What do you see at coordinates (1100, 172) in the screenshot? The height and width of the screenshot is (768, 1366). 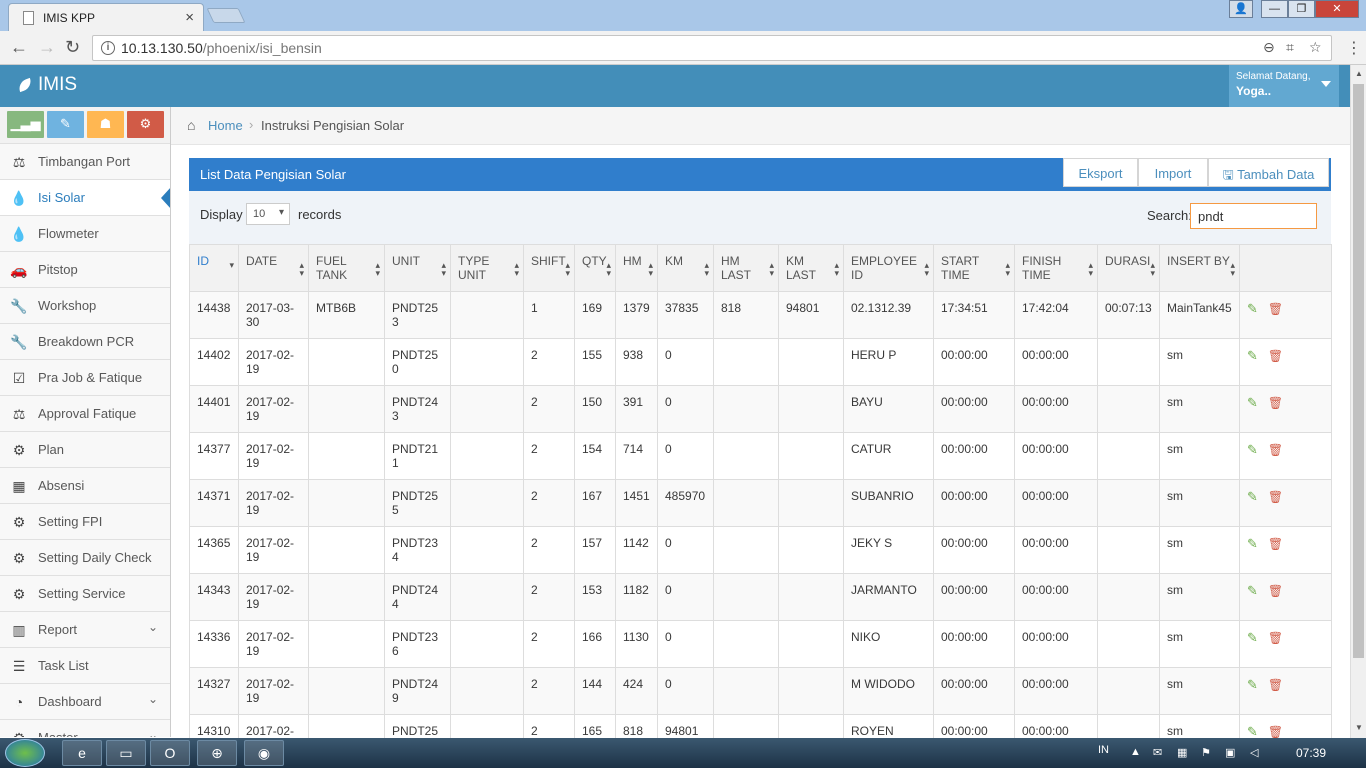 I see `export-button: Eksport` at bounding box center [1100, 172].